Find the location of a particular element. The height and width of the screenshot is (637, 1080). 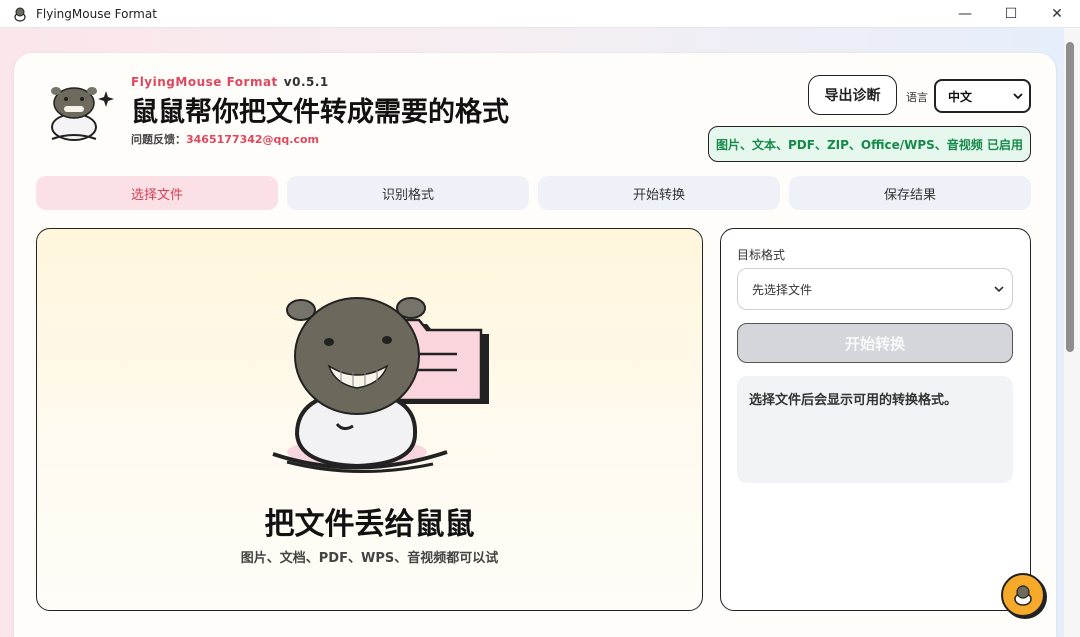

mascot-illustration is located at coordinates (380, 385).